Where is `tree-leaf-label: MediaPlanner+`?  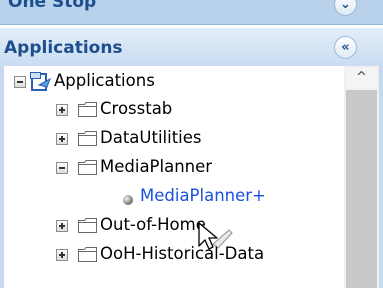 tree-leaf-label: MediaPlanner+ is located at coordinates (203, 195).